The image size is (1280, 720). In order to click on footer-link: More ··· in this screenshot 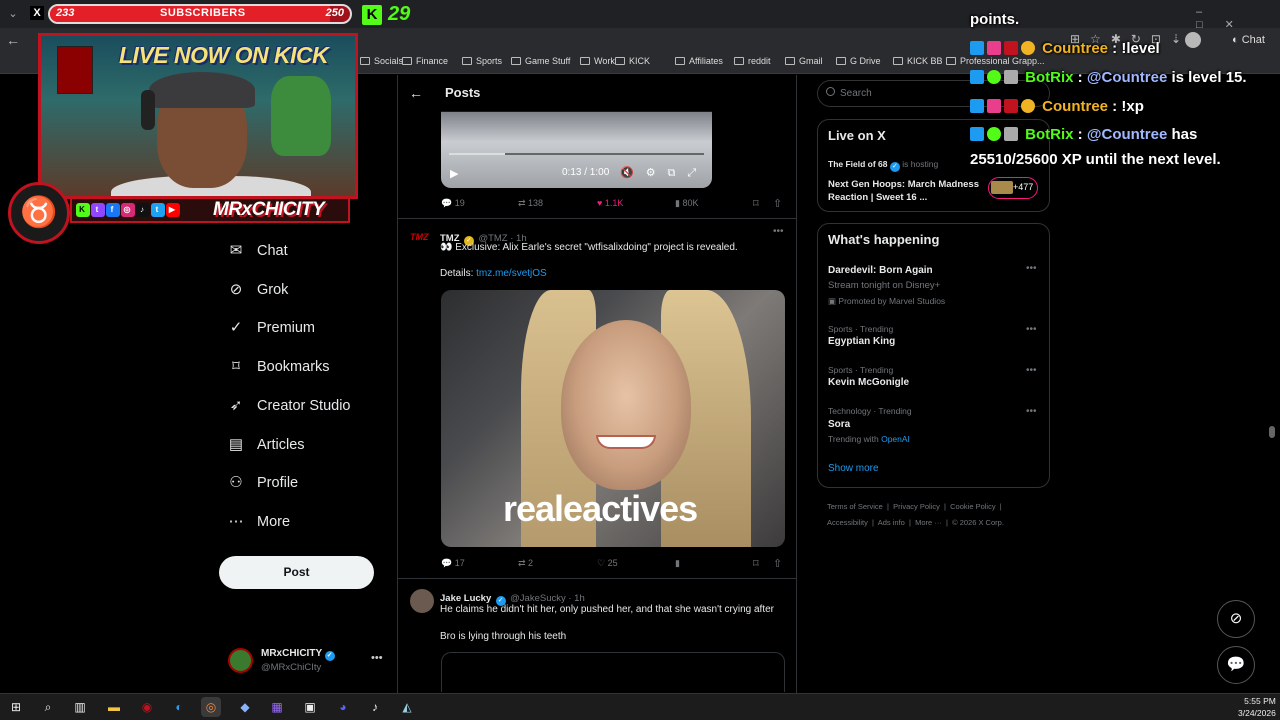, I will do `click(928, 522)`.